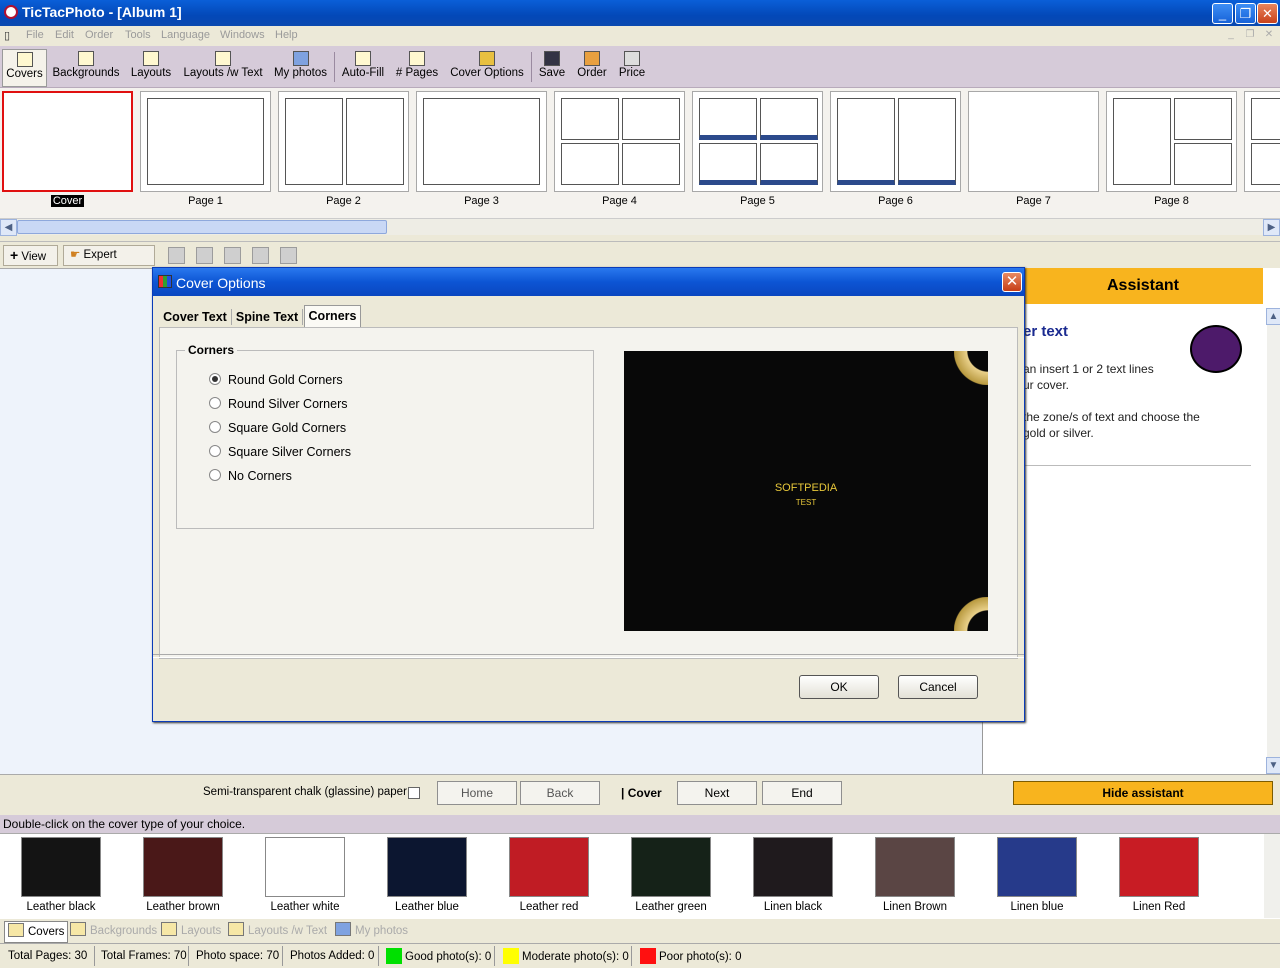 The width and height of the screenshot is (1280, 968). I want to click on mdi-minimize-icon: _, so click(1231, 35).